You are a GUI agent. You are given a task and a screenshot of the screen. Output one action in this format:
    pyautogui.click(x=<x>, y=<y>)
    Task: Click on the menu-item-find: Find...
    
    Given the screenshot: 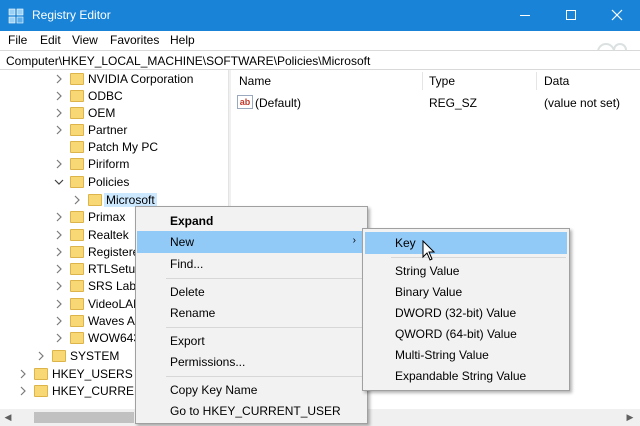 What is the action you would take?
    pyautogui.click(x=251, y=264)
    